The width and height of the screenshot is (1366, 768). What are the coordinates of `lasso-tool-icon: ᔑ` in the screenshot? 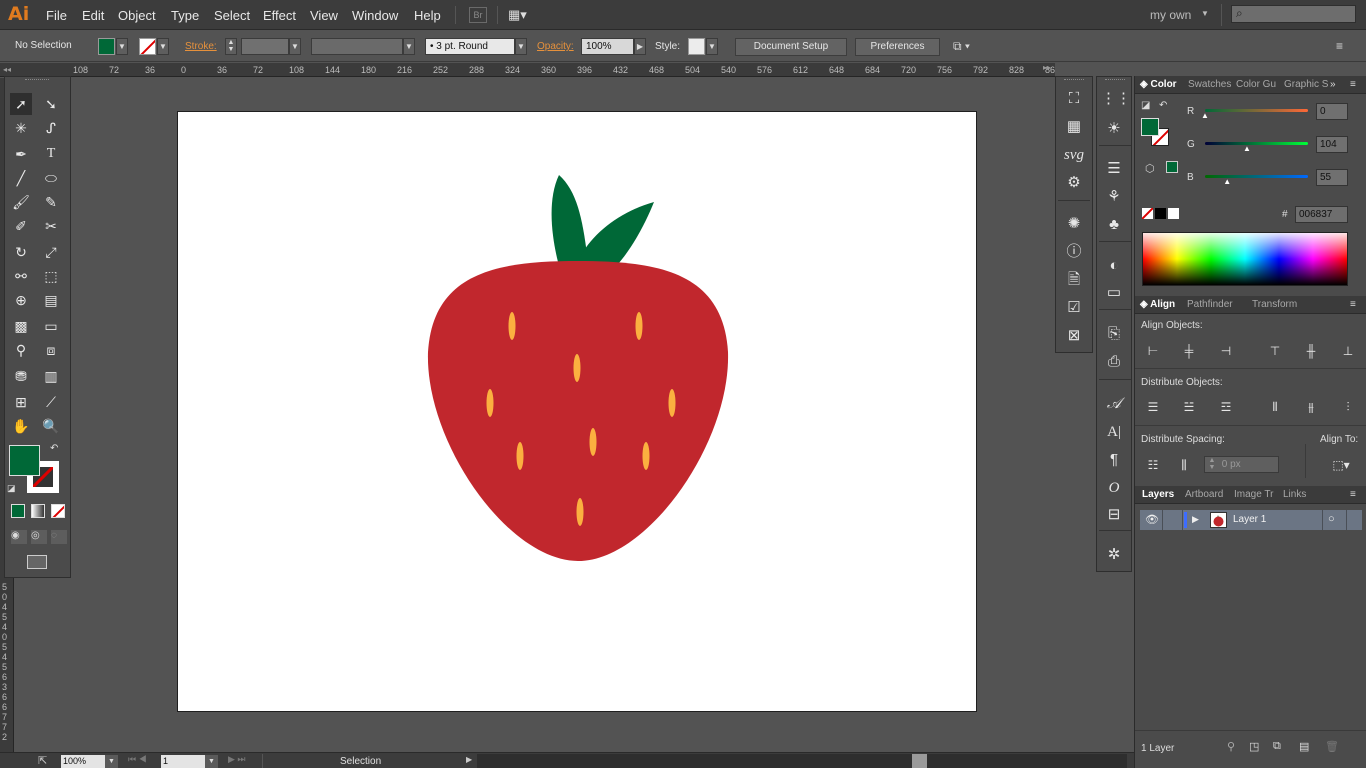 It's located at (51, 128).